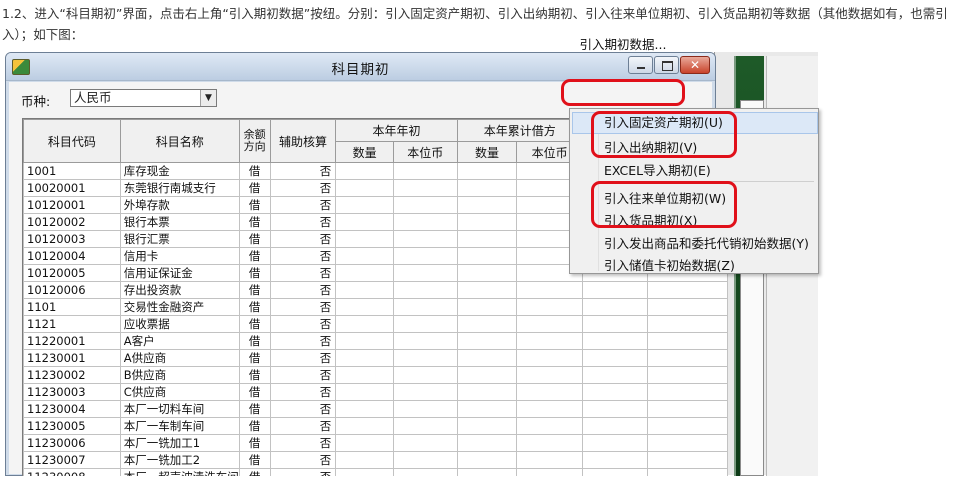  I want to click on cell-name: 银行汇票, so click(179, 239).